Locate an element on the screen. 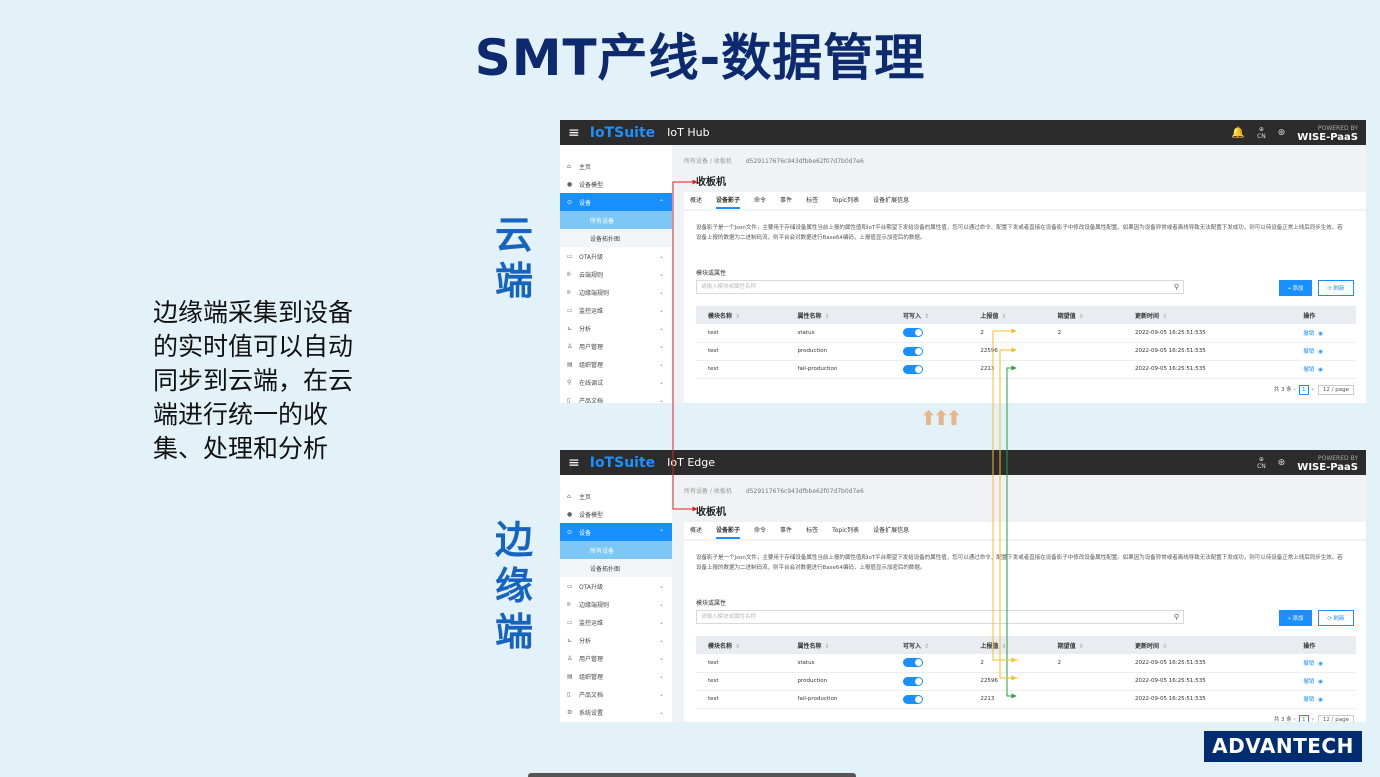 The image size is (1380, 777). sidebar-item: ⚙ 系统设置 ⌄ is located at coordinates (616, 712).